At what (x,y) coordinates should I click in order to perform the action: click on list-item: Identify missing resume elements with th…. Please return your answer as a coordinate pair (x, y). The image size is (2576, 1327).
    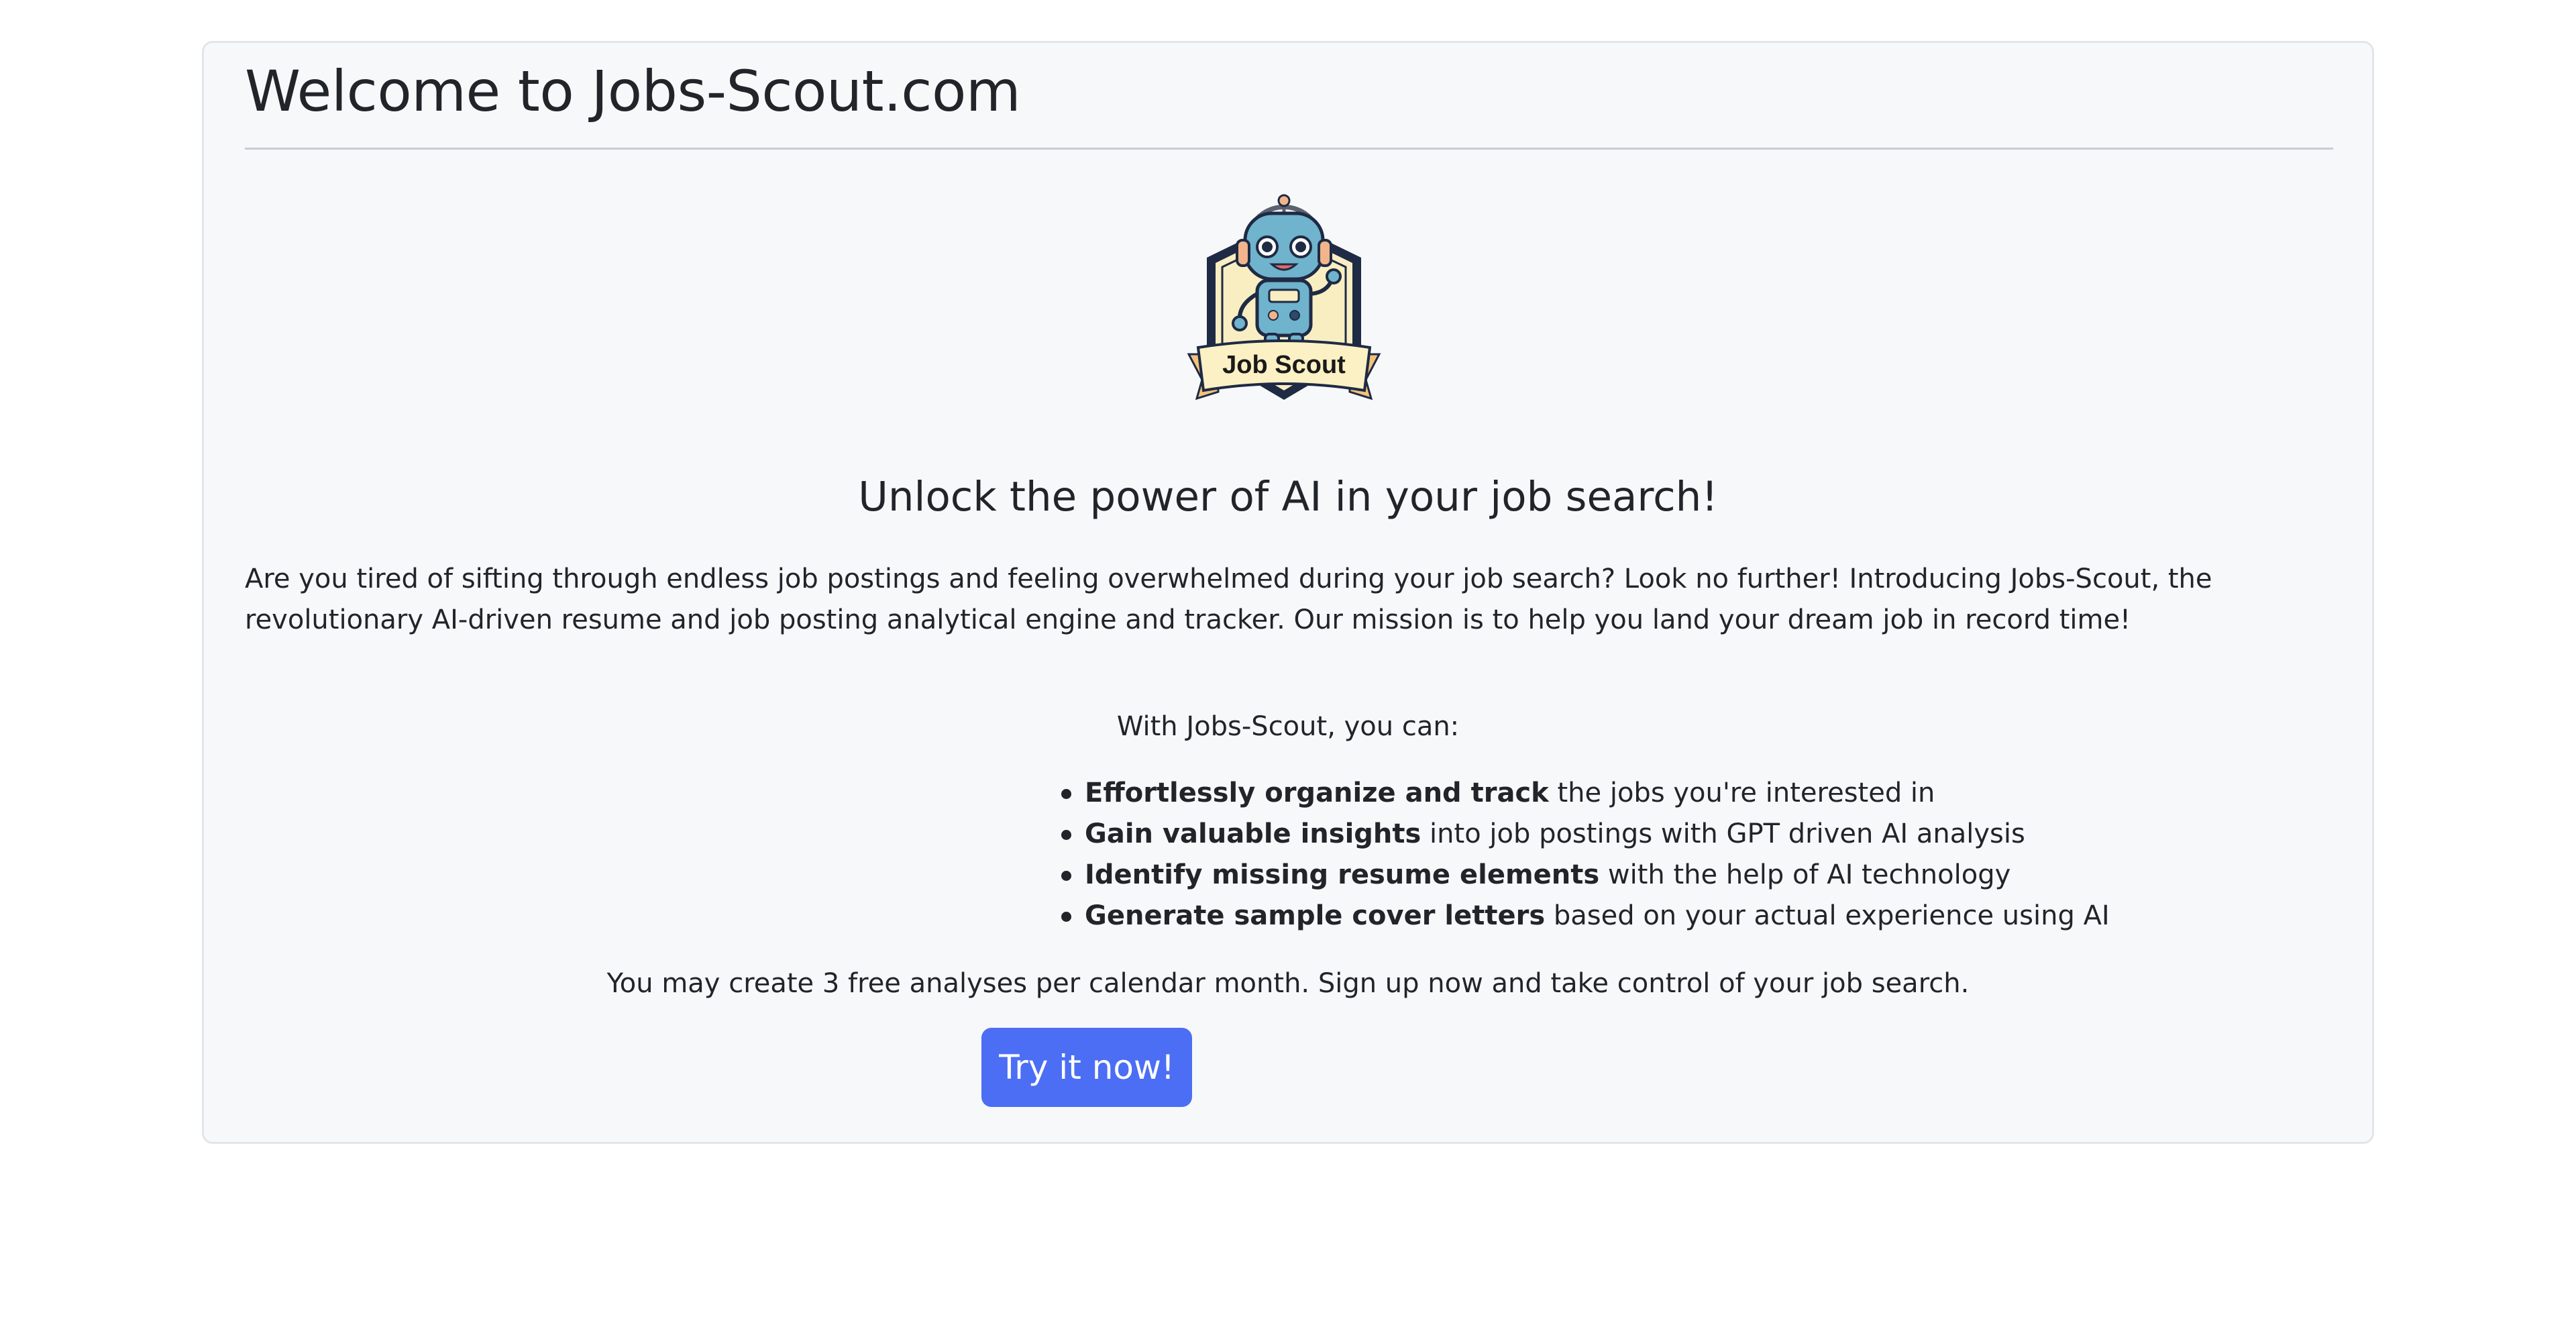
    Looking at the image, I should click on (1585, 875).